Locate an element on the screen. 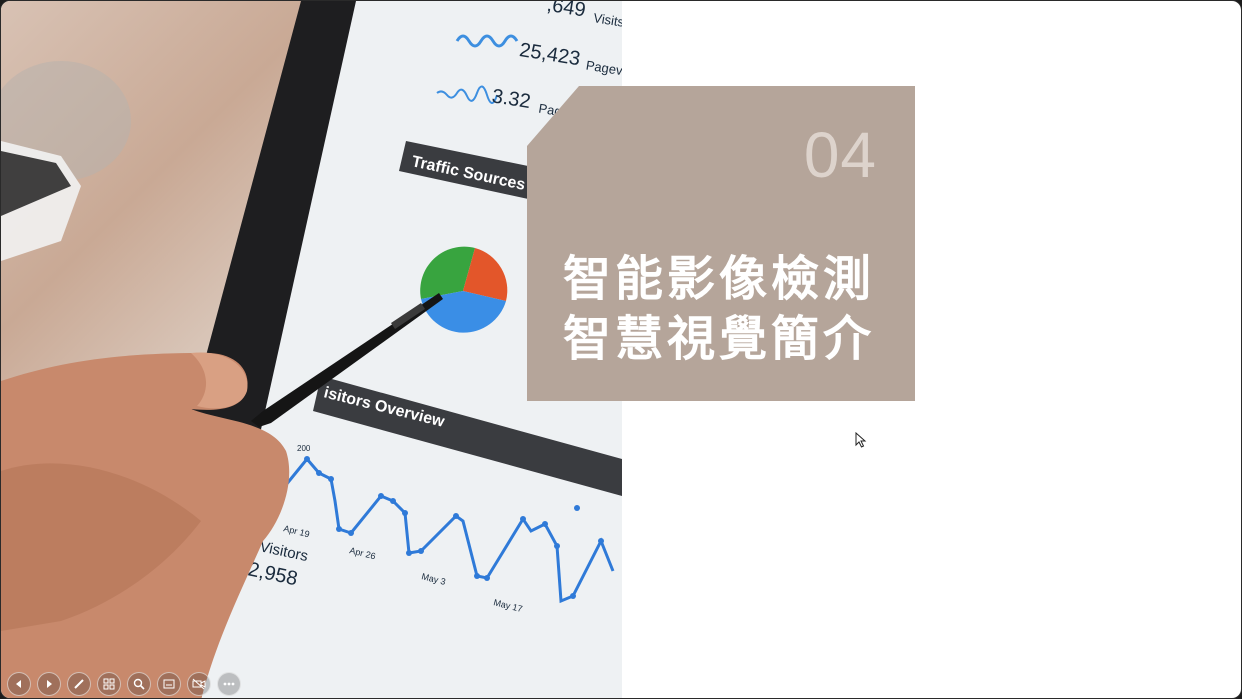 Image resolution: width=1242 pixels, height=699 pixels. zoom-icon is located at coordinates (139, 684).